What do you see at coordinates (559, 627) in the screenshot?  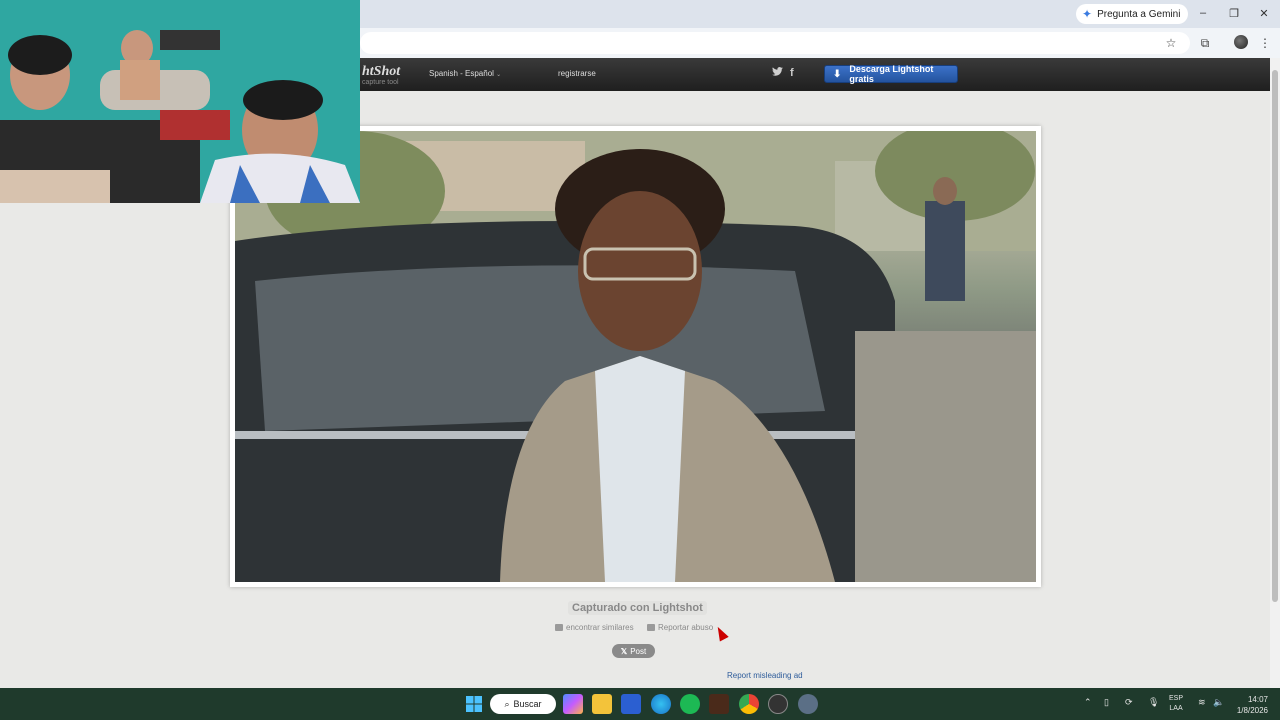 I see `camera-icon` at bounding box center [559, 627].